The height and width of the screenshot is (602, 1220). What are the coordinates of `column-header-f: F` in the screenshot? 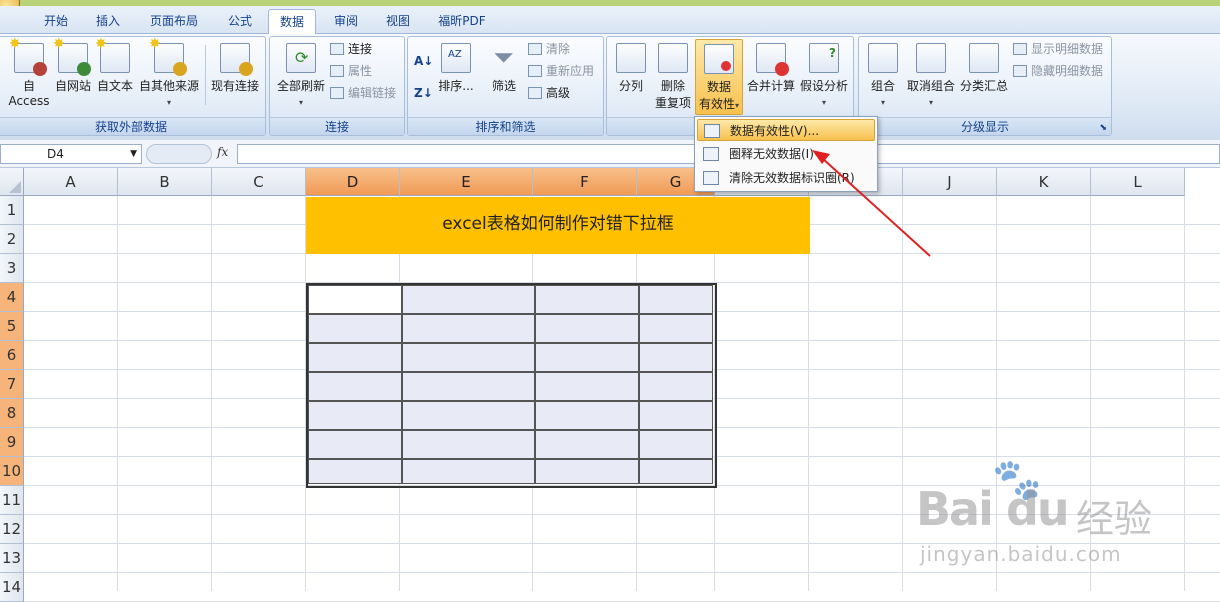 It's located at (585, 182).